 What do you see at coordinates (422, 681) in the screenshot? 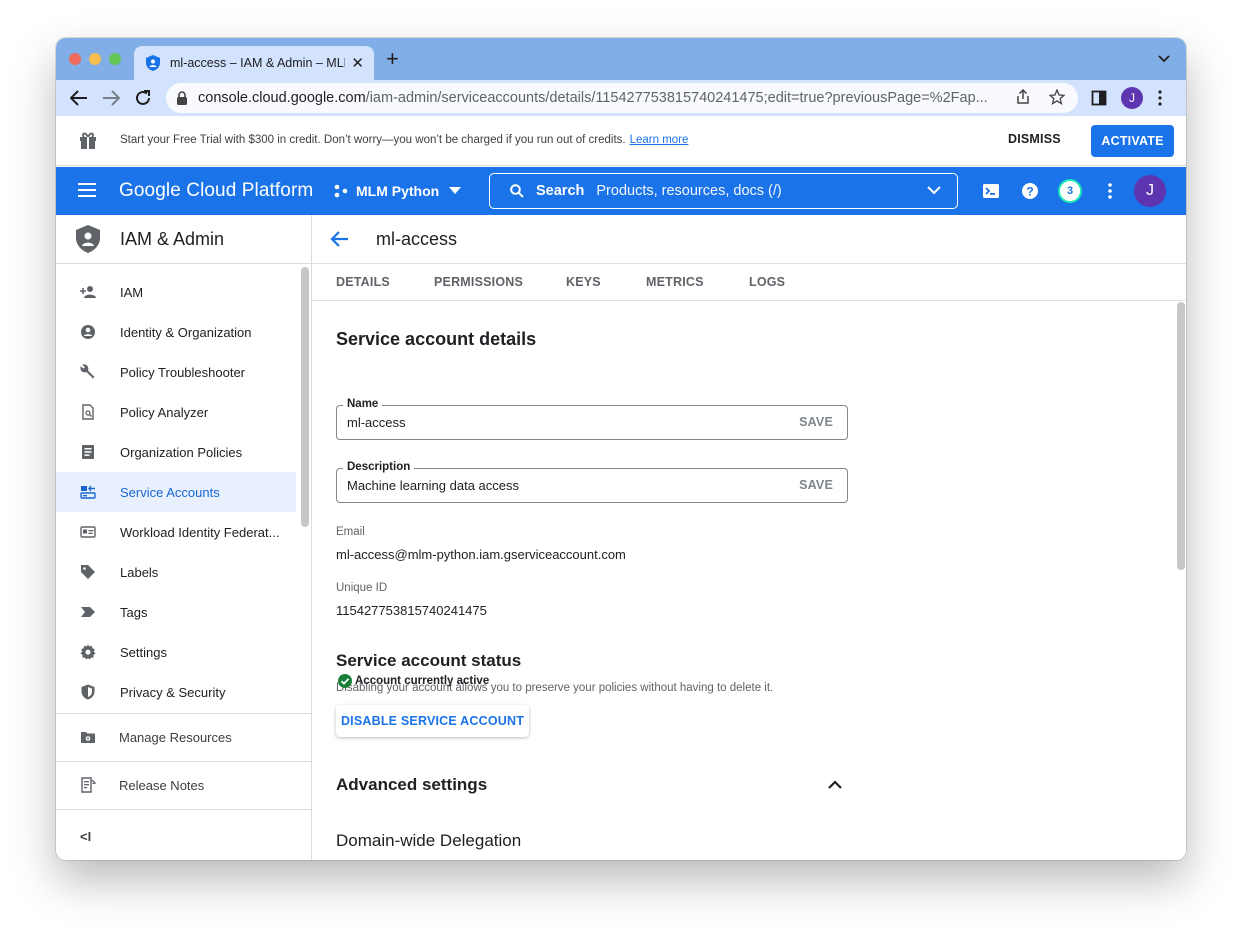
I see `status-text: Account currently active` at bounding box center [422, 681].